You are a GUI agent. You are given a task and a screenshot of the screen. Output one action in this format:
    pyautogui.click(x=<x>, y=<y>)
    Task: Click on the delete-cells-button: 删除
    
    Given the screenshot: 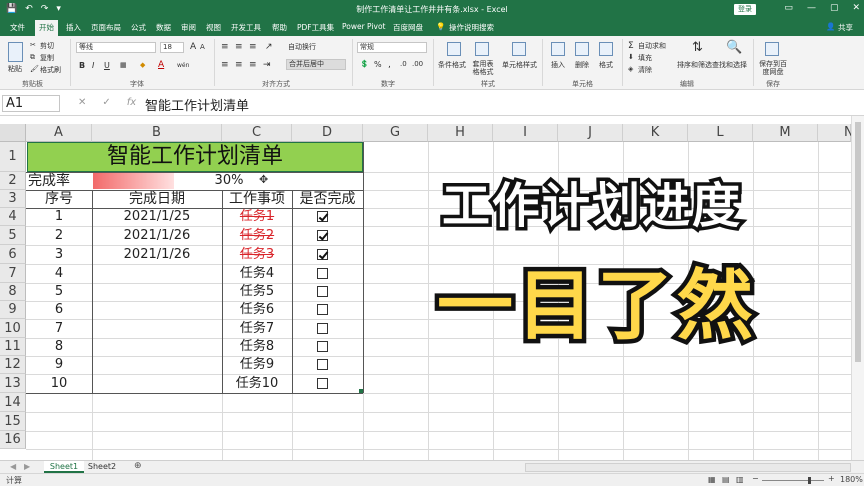 What is the action you would take?
    pyautogui.click(x=582, y=65)
    